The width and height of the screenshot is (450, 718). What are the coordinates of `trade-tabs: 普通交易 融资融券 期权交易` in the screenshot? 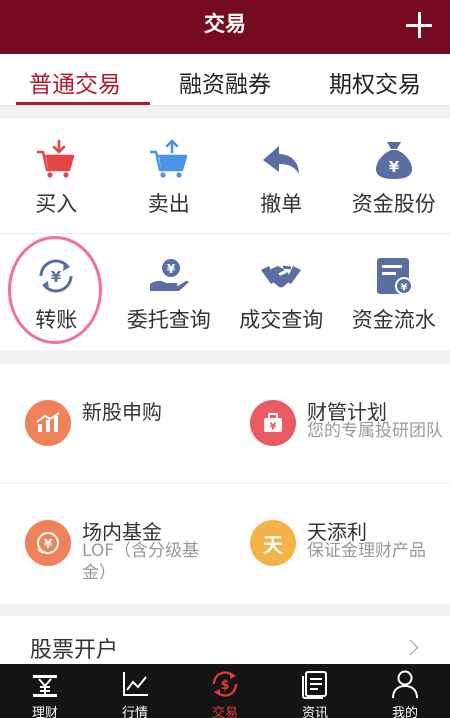 It's located at (225, 80).